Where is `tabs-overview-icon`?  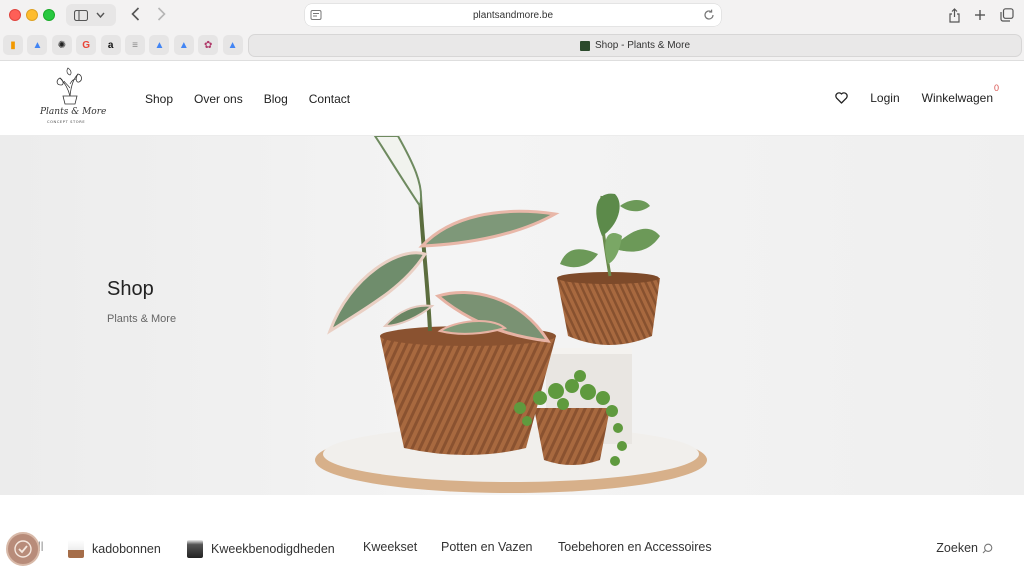
tabs-overview-icon is located at coordinates (1007, 15).